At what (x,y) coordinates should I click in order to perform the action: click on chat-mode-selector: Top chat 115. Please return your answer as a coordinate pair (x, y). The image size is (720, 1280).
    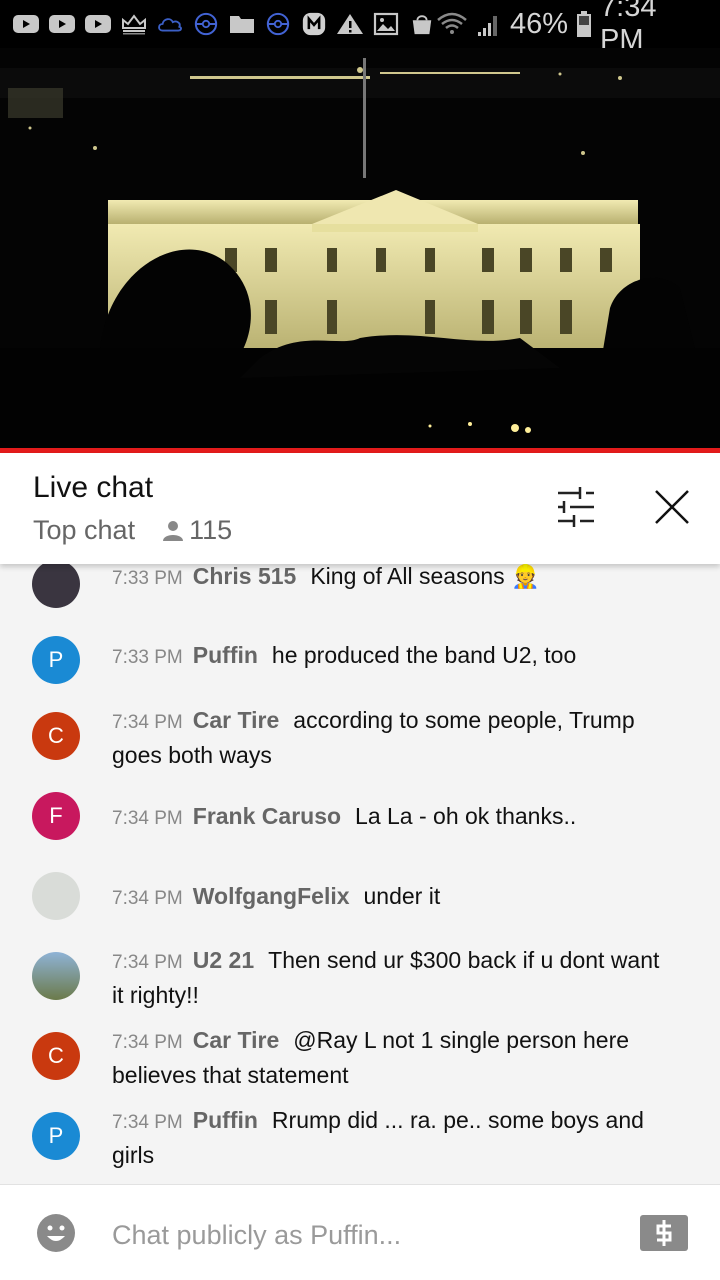
    Looking at the image, I should click on (132, 530).